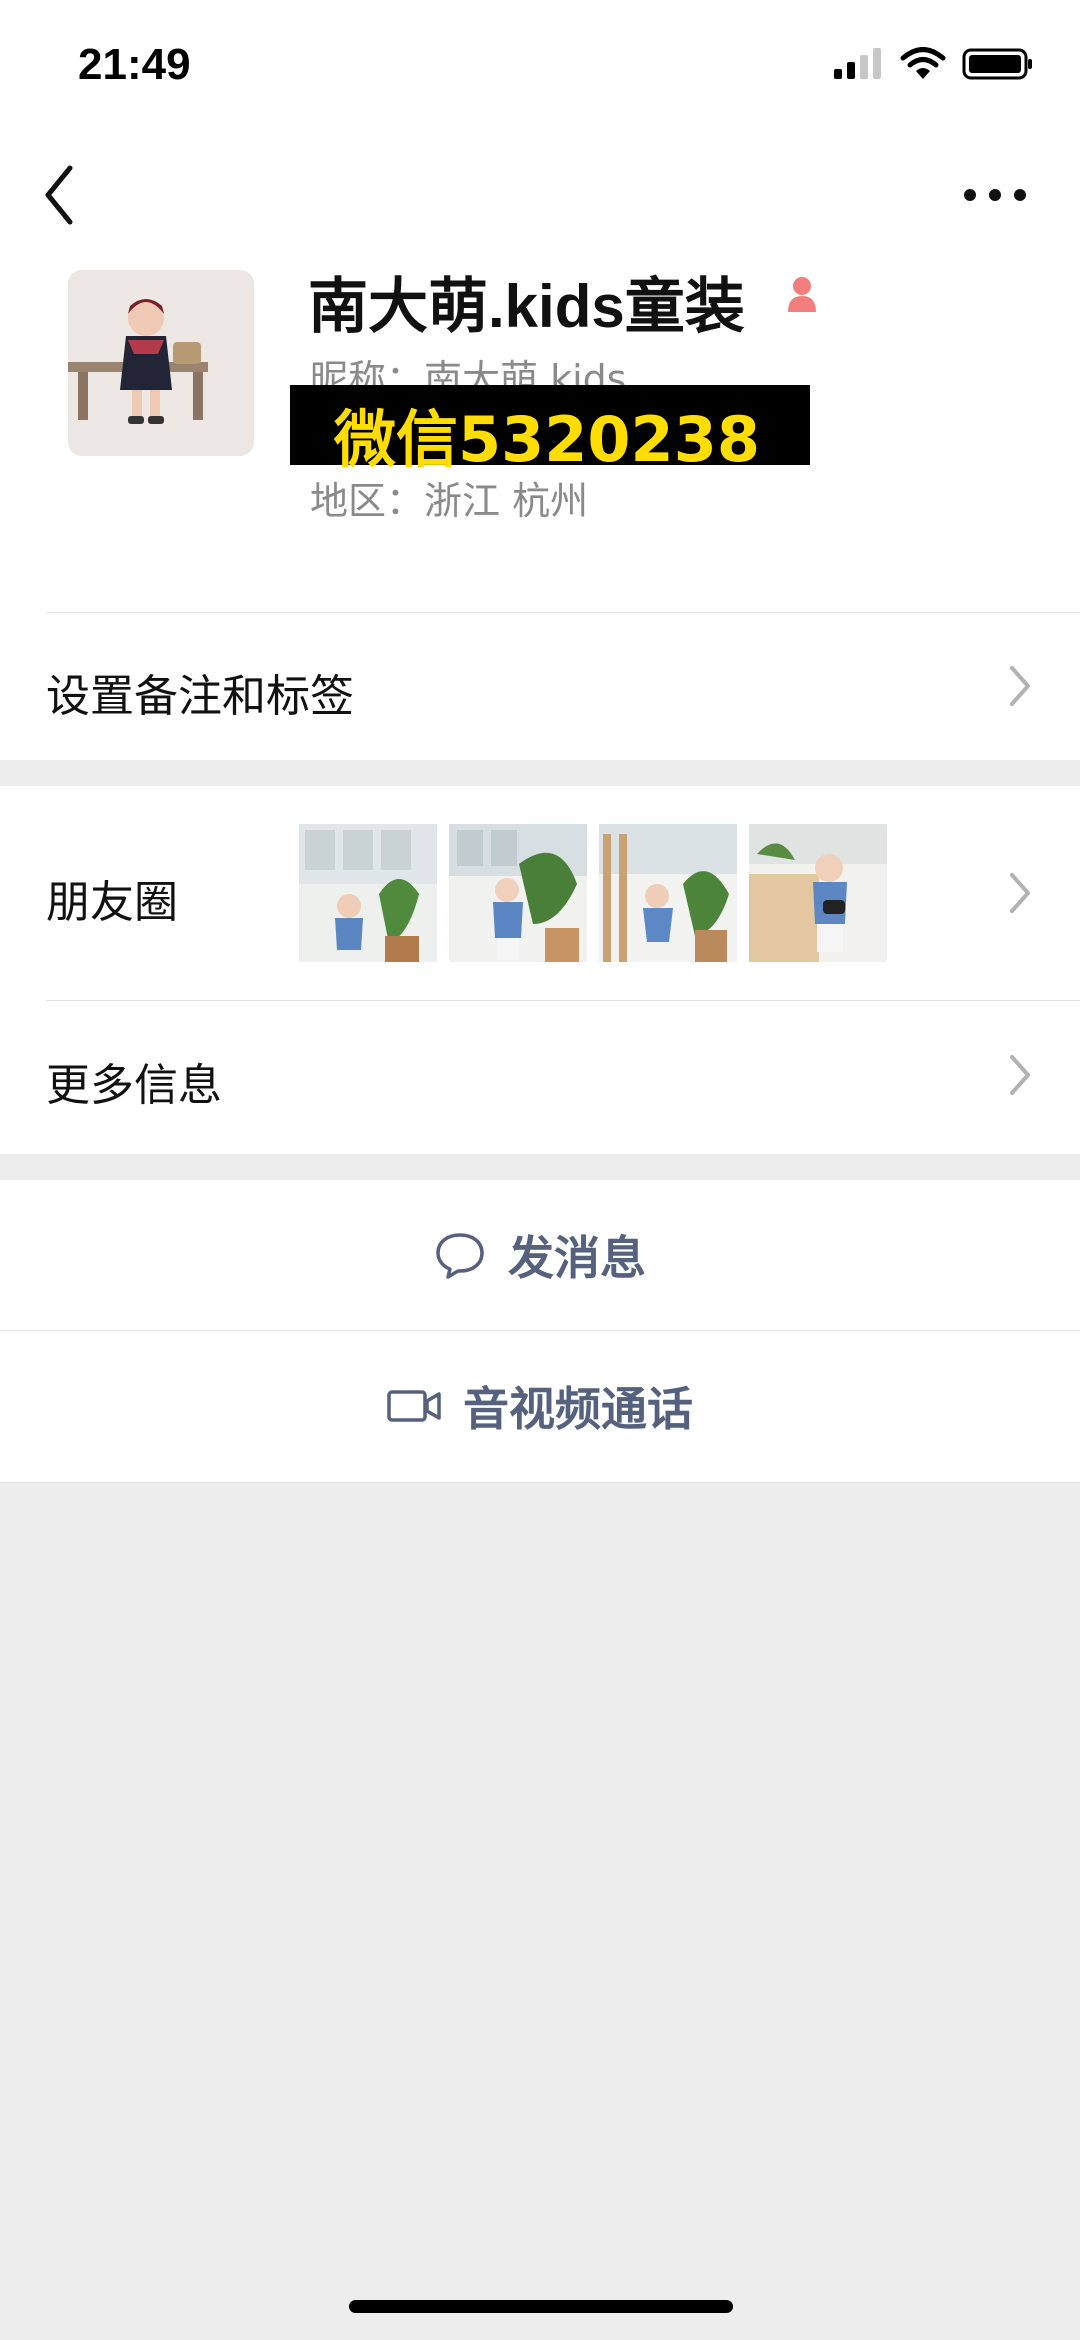  I want to click on watermark-banner: 微信5320238, so click(550, 430).